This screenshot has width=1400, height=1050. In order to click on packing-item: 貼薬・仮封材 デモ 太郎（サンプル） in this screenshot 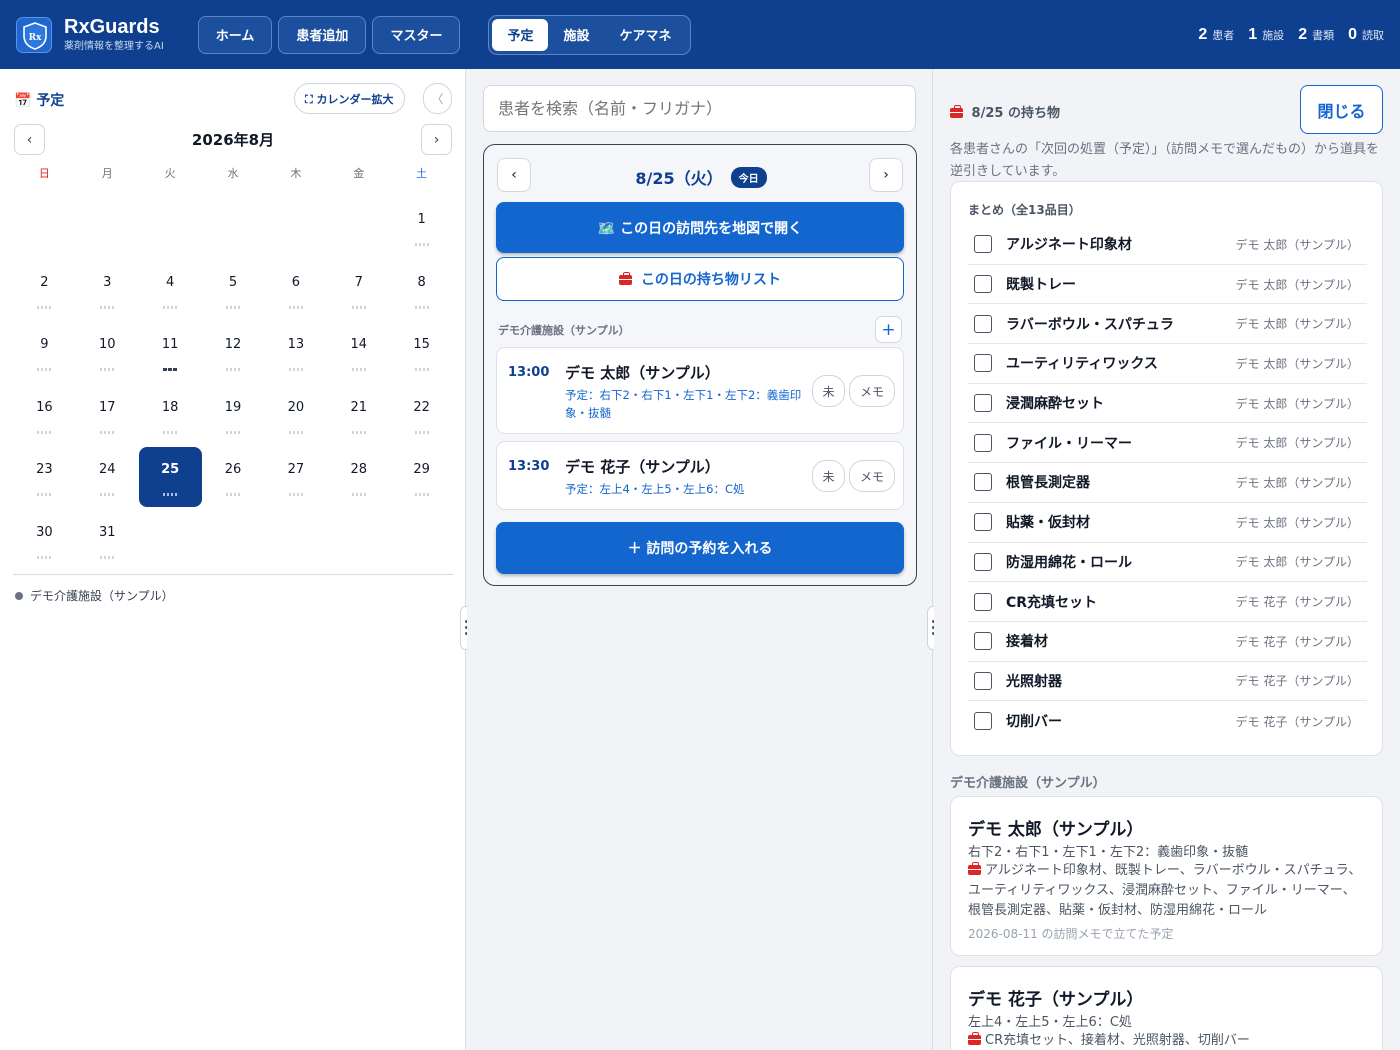, I will do `click(1167, 523)`.